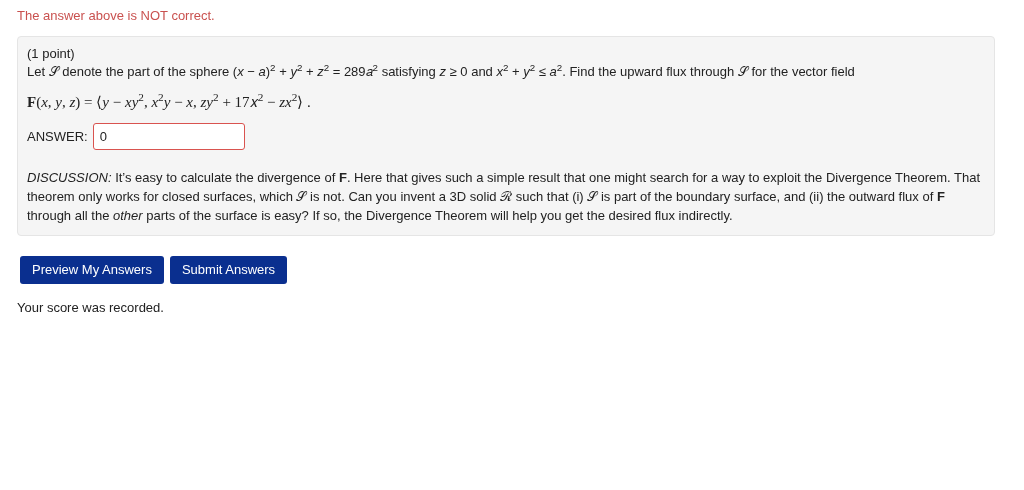  I want to click on answer-field: 0, so click(168, 136).